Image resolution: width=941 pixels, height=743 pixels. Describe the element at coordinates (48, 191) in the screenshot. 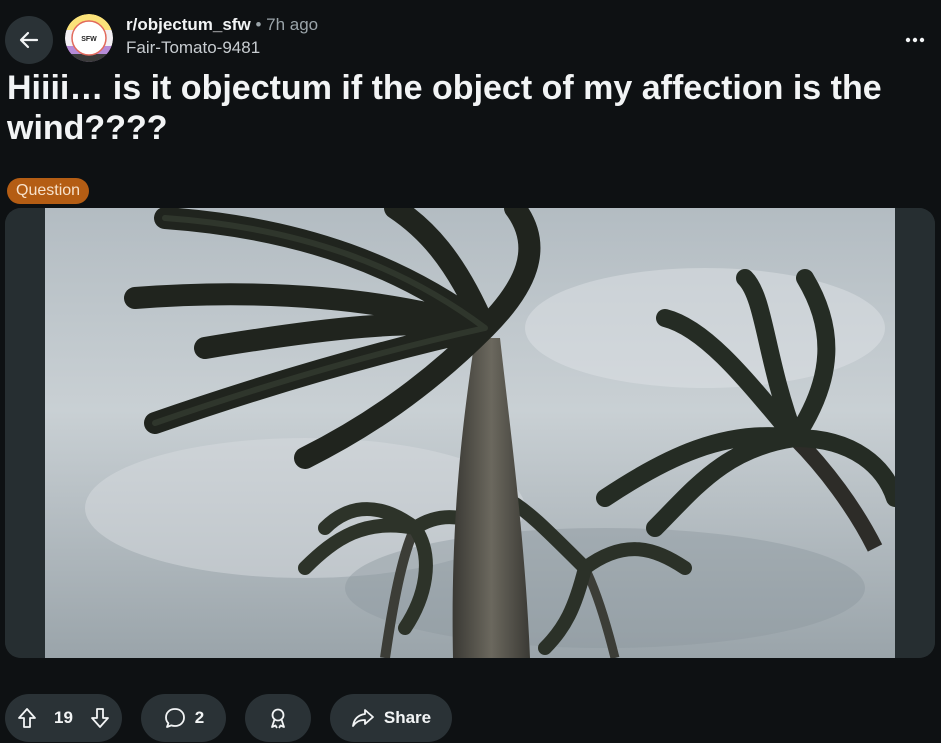

I see `post-flair: Question` at that location.